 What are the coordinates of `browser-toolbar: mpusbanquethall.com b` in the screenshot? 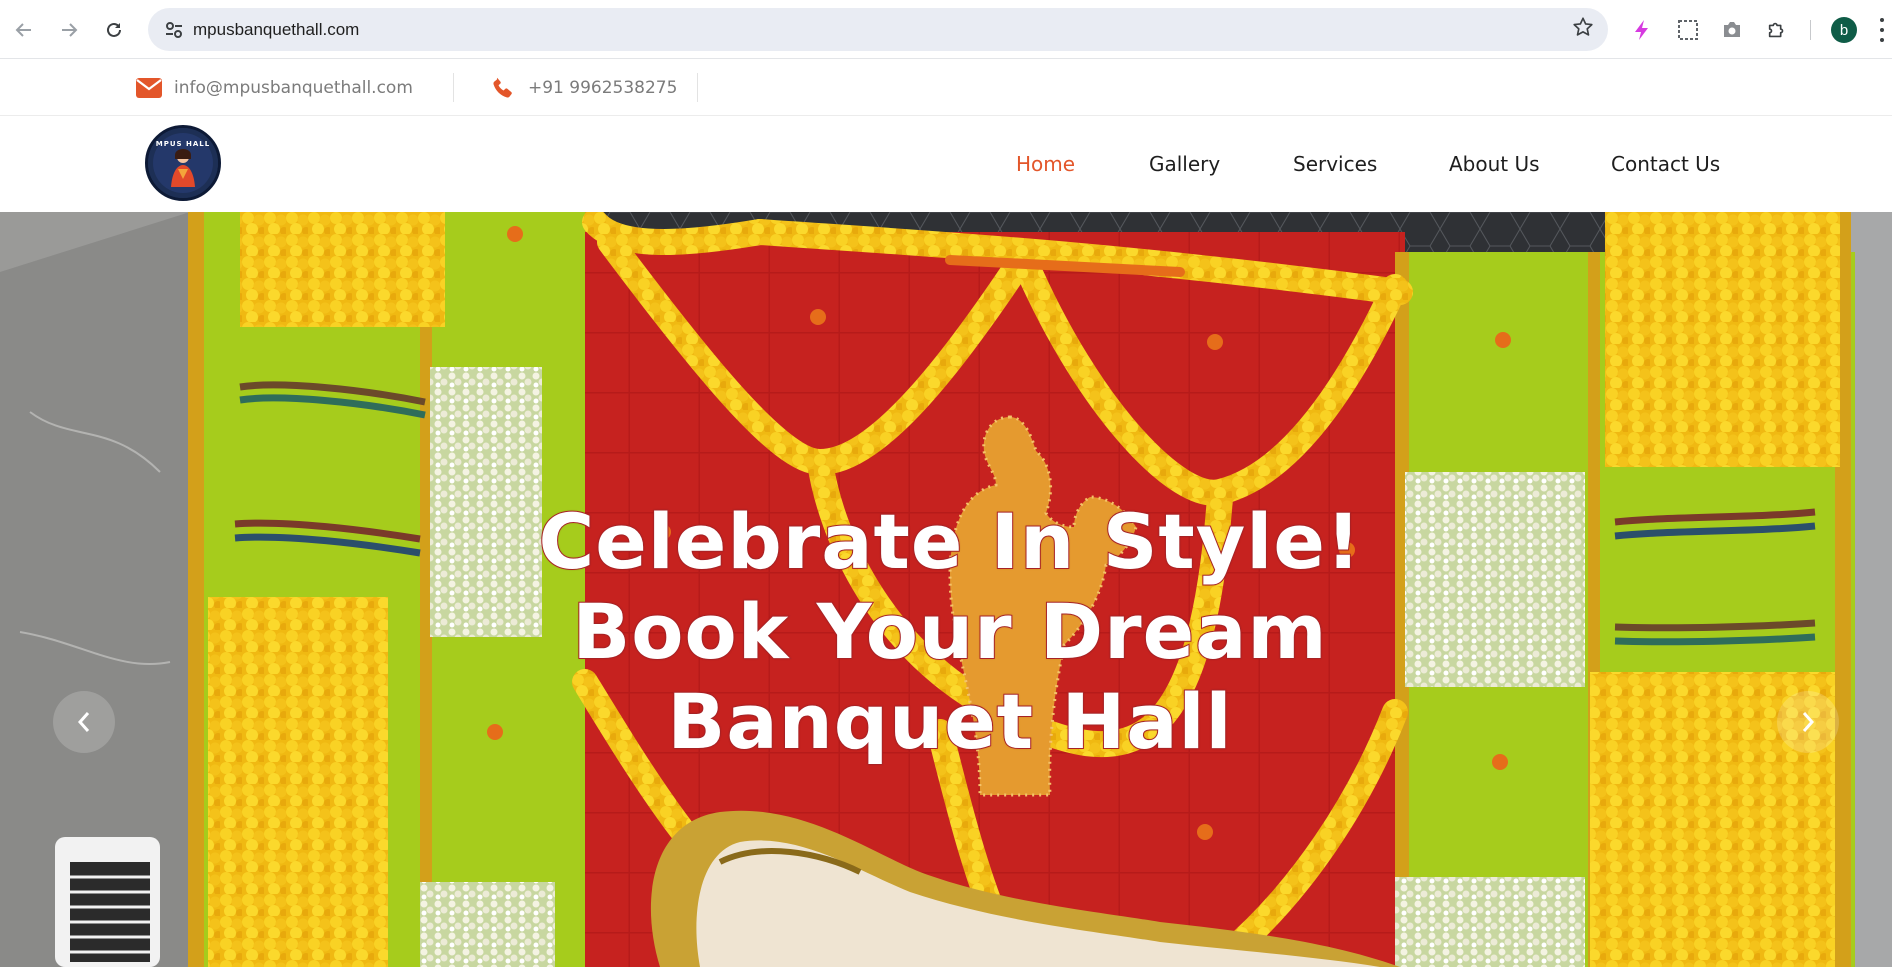 It's located at (946, 29).